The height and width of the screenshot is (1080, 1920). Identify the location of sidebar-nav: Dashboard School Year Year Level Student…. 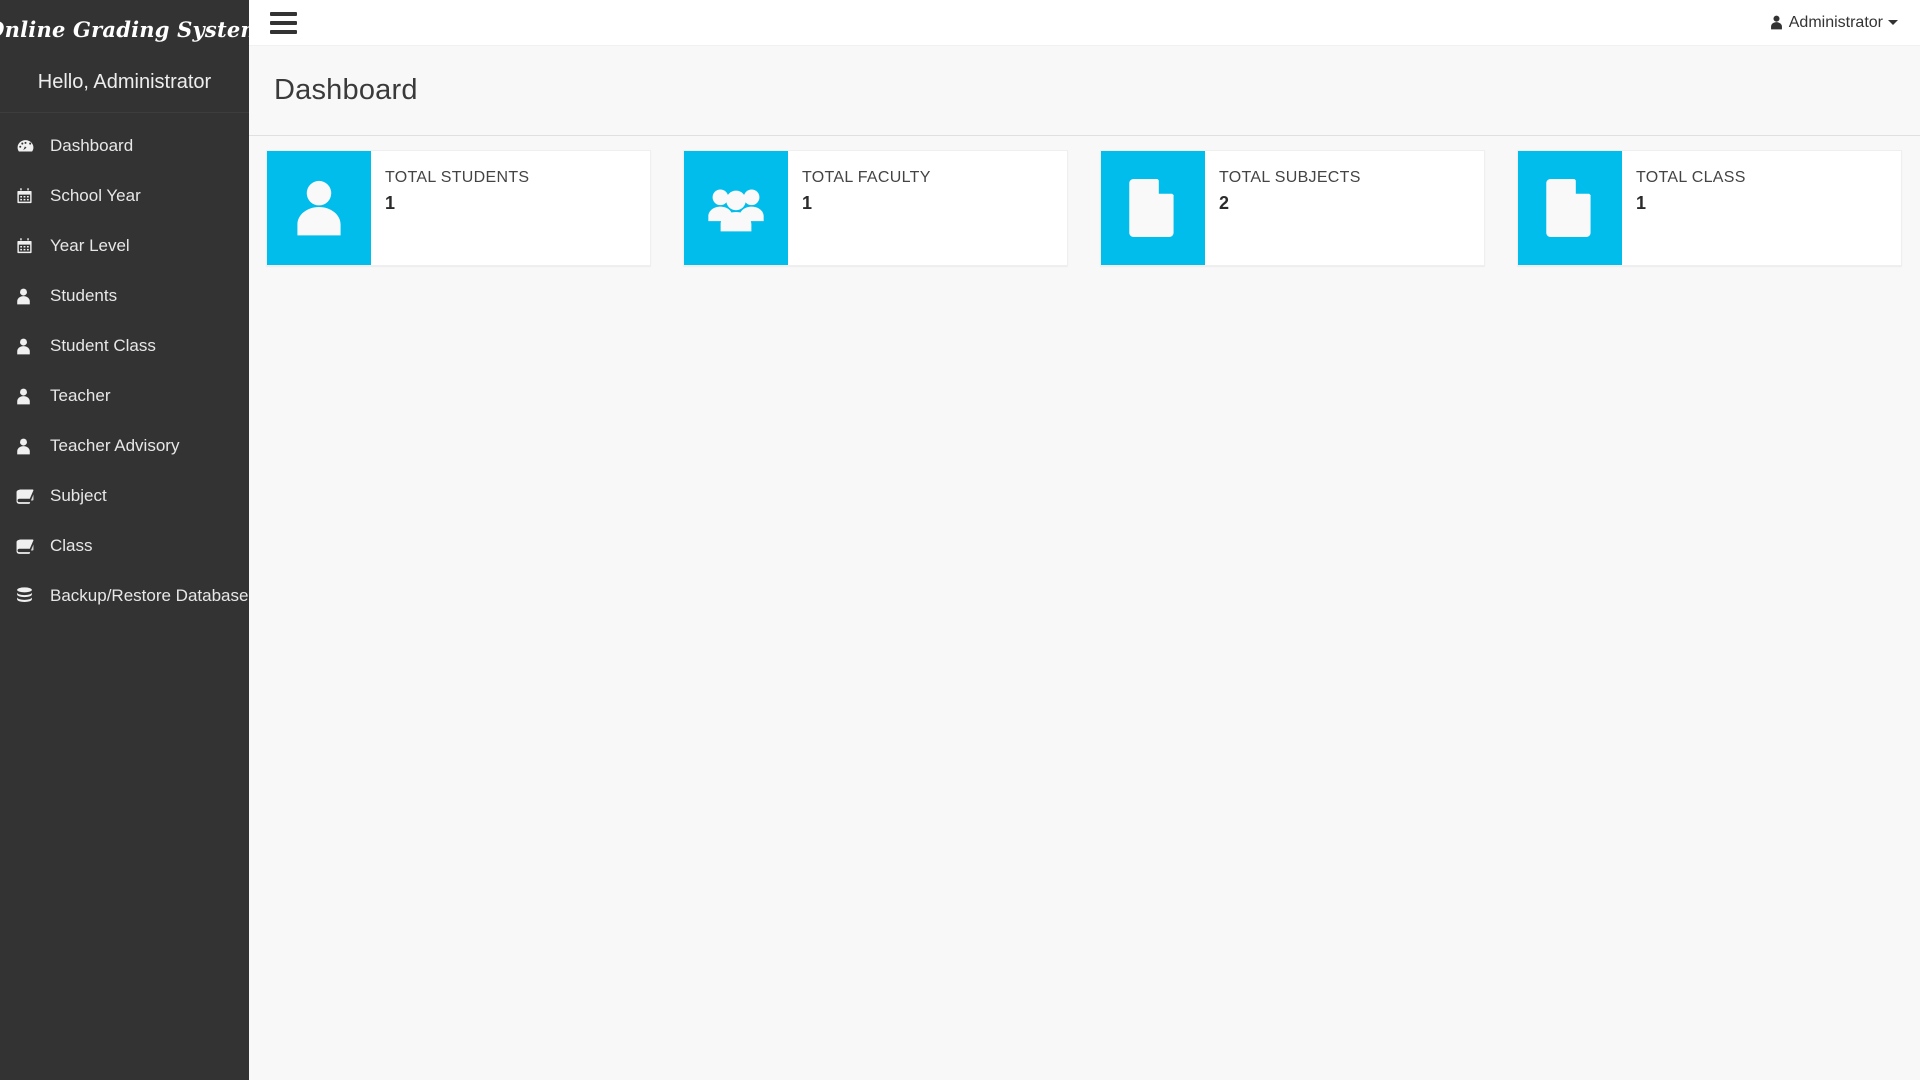
(124, 367).